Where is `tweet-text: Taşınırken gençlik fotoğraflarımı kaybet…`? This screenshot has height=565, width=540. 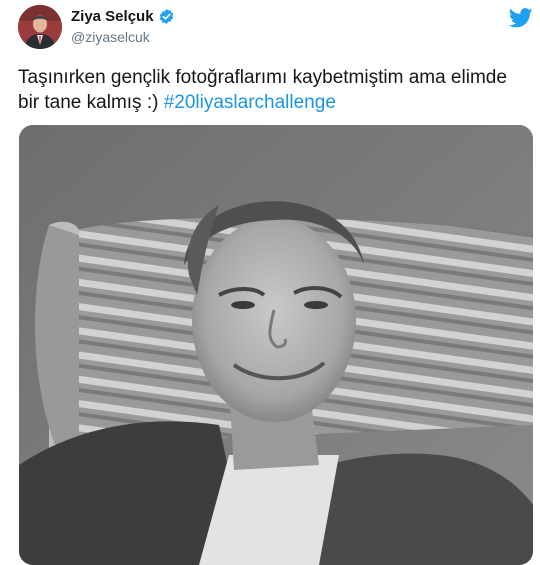 tweet-text: Taşınırken gençlik fotoğraflarımı kaybet… is located at coordinates (273, 90).